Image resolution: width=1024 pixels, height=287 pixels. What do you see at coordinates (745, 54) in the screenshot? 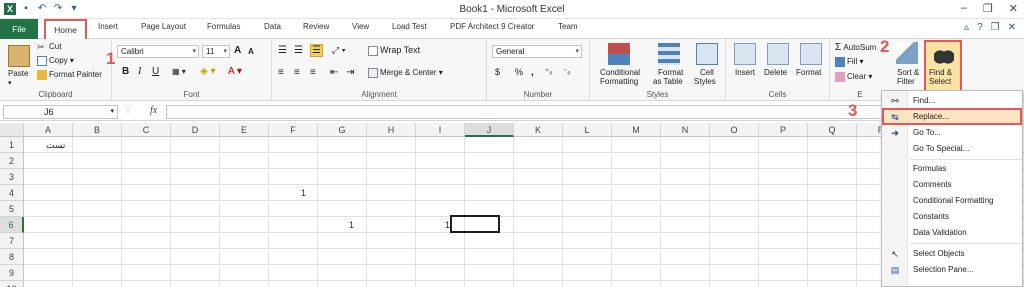
I see `insert-cells-icon` at bounding box center [745, 54].